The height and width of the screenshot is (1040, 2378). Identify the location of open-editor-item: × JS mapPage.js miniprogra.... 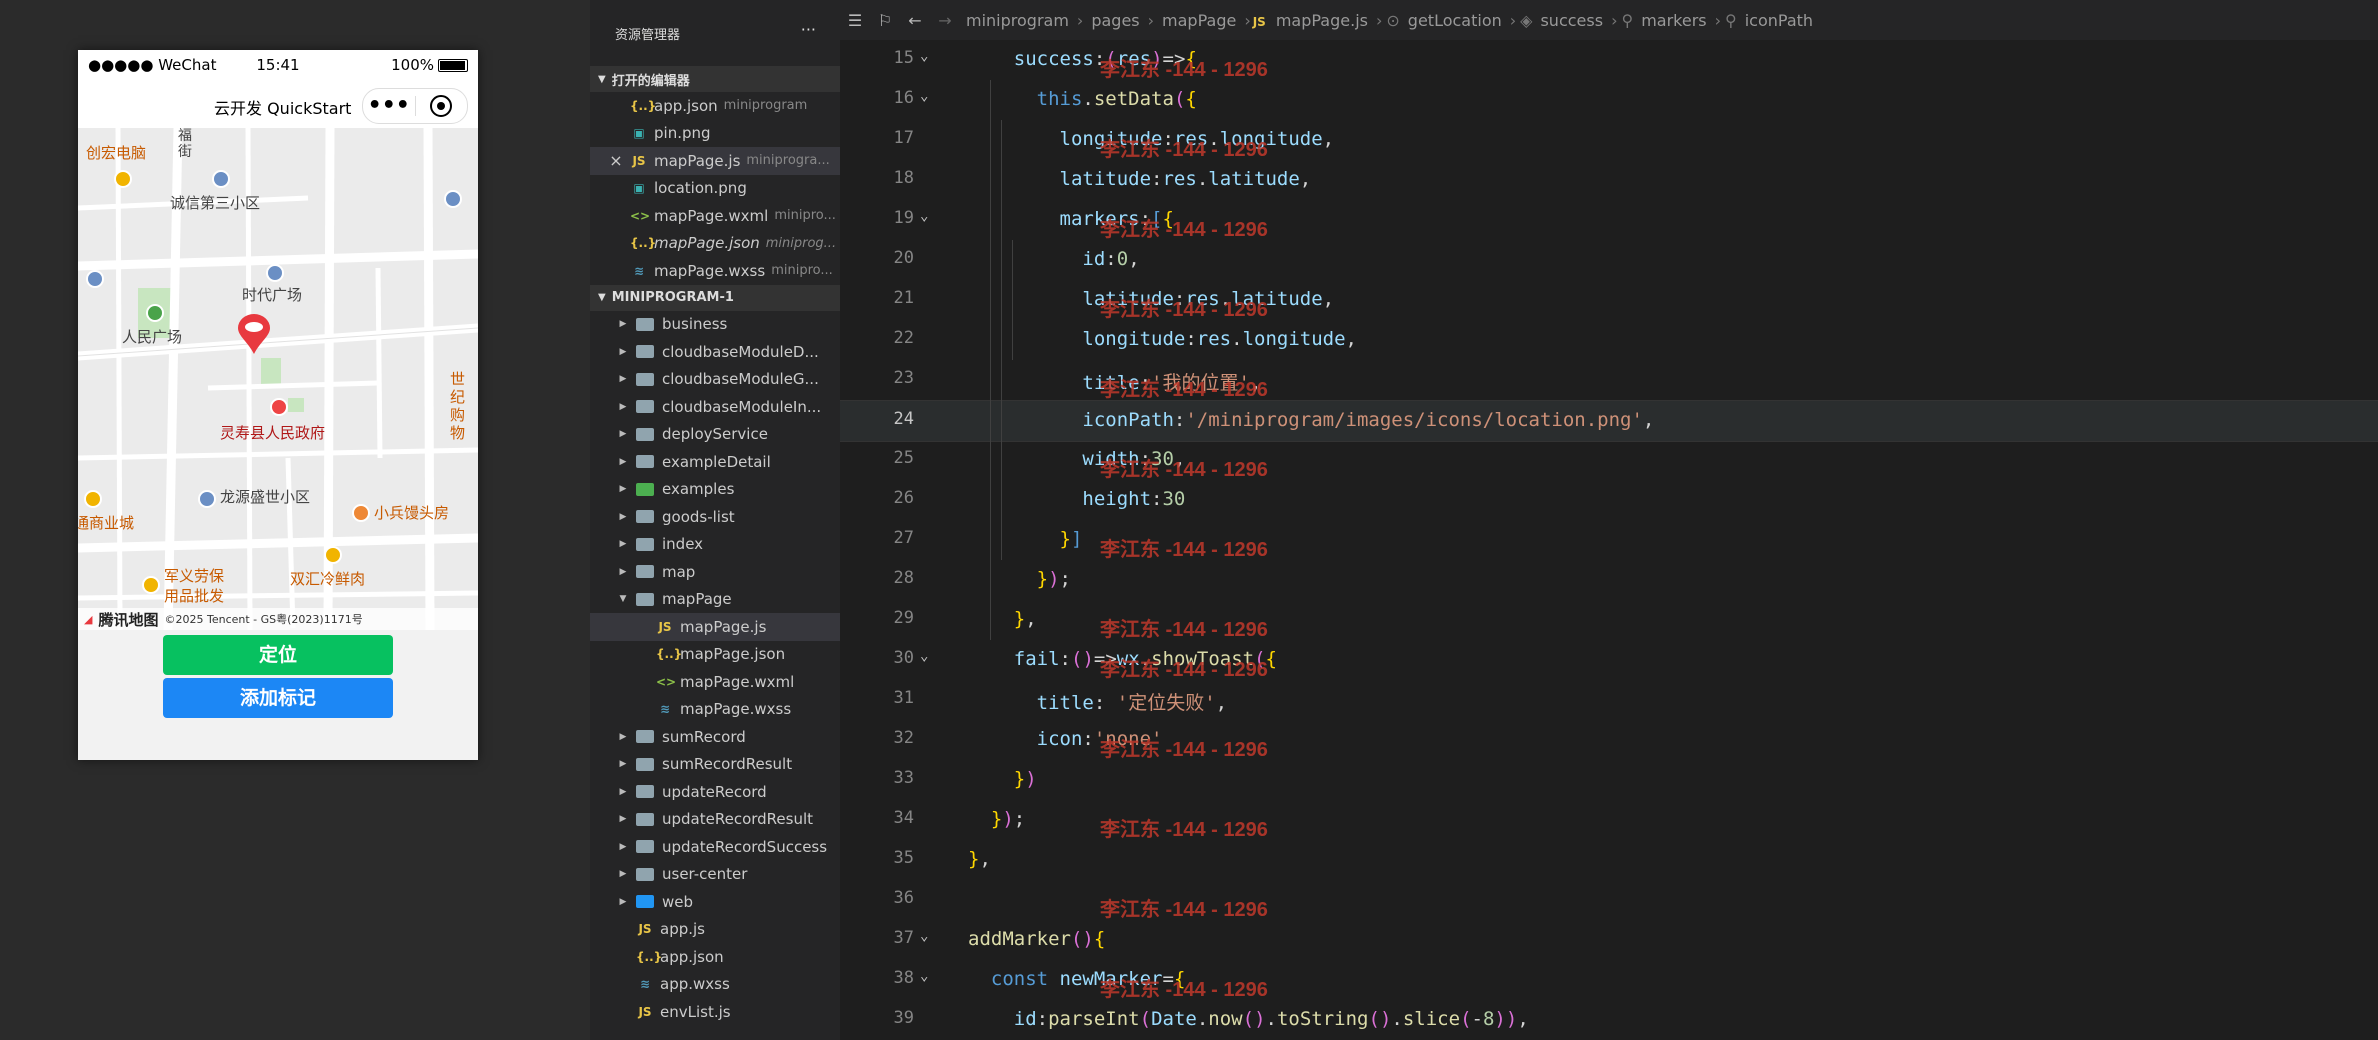
(715, 161).